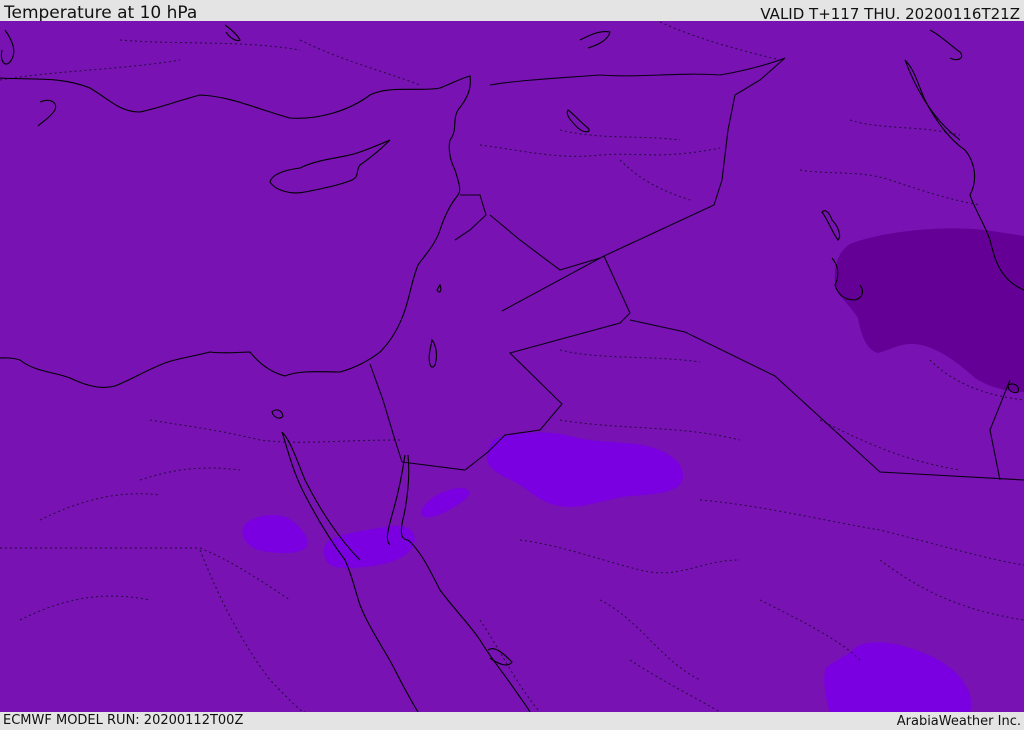 This screenshot has width=1024, height=730. I want to click on map-title: Temperature at 10 hPa, so click(101, 13).